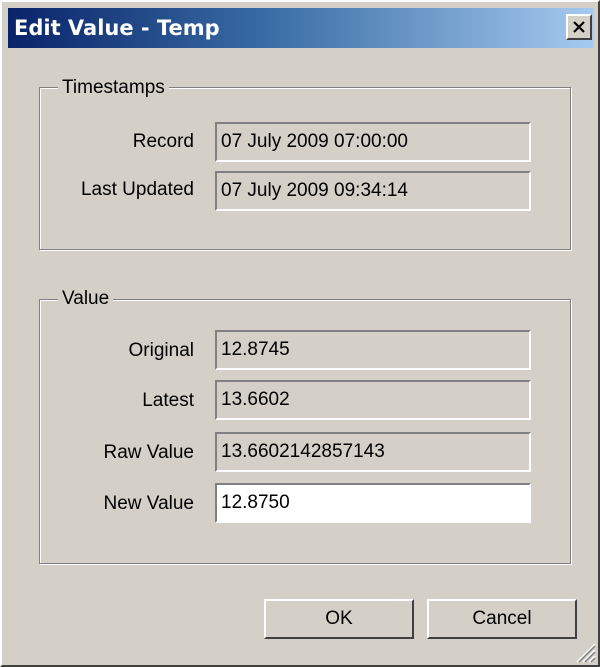 The image size is (600, 667). Describe the element at coordinates (373, 350) in the screenshot. I see `original-field` at that location.